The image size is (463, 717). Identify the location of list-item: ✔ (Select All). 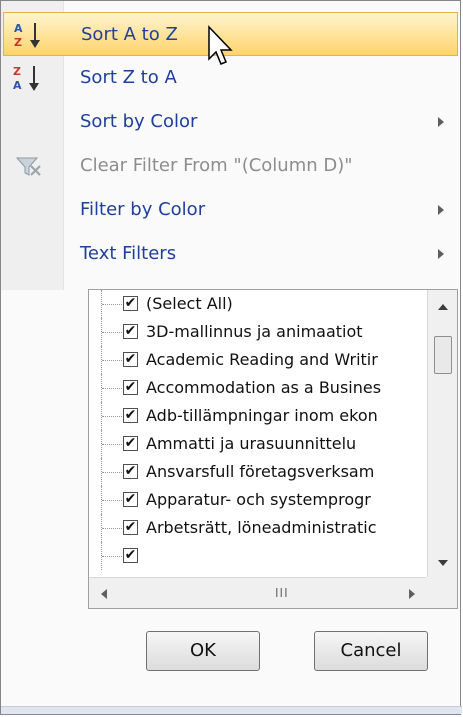
(258, 304).